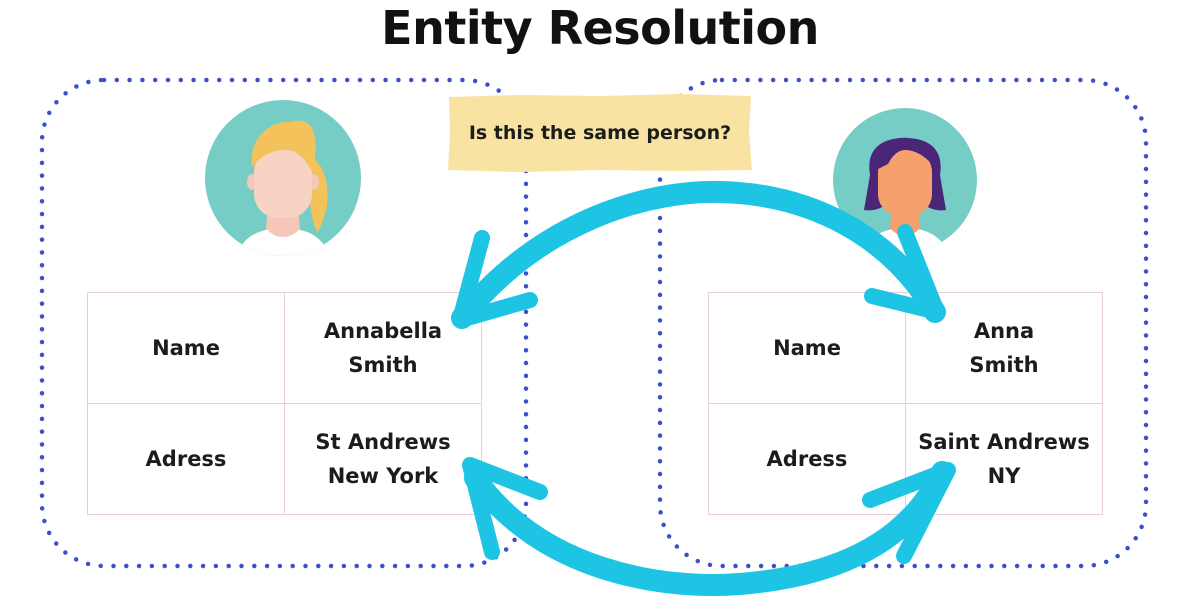 This screenshot has height=600, width=1200. What do you see at coordinates (698, 254) in the screenshot?
I see `name-comparison-arrow` at bounding box center [698, 254].